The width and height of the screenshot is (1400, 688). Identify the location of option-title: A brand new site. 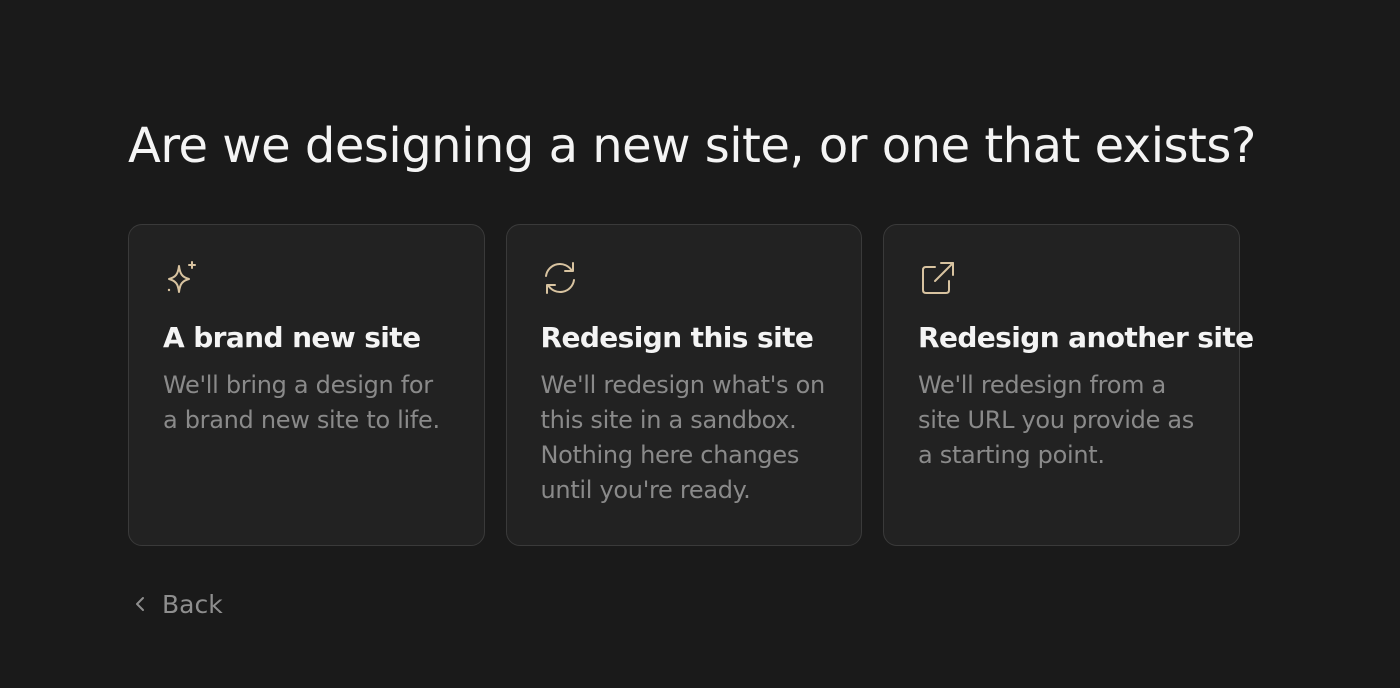
(292, 337).